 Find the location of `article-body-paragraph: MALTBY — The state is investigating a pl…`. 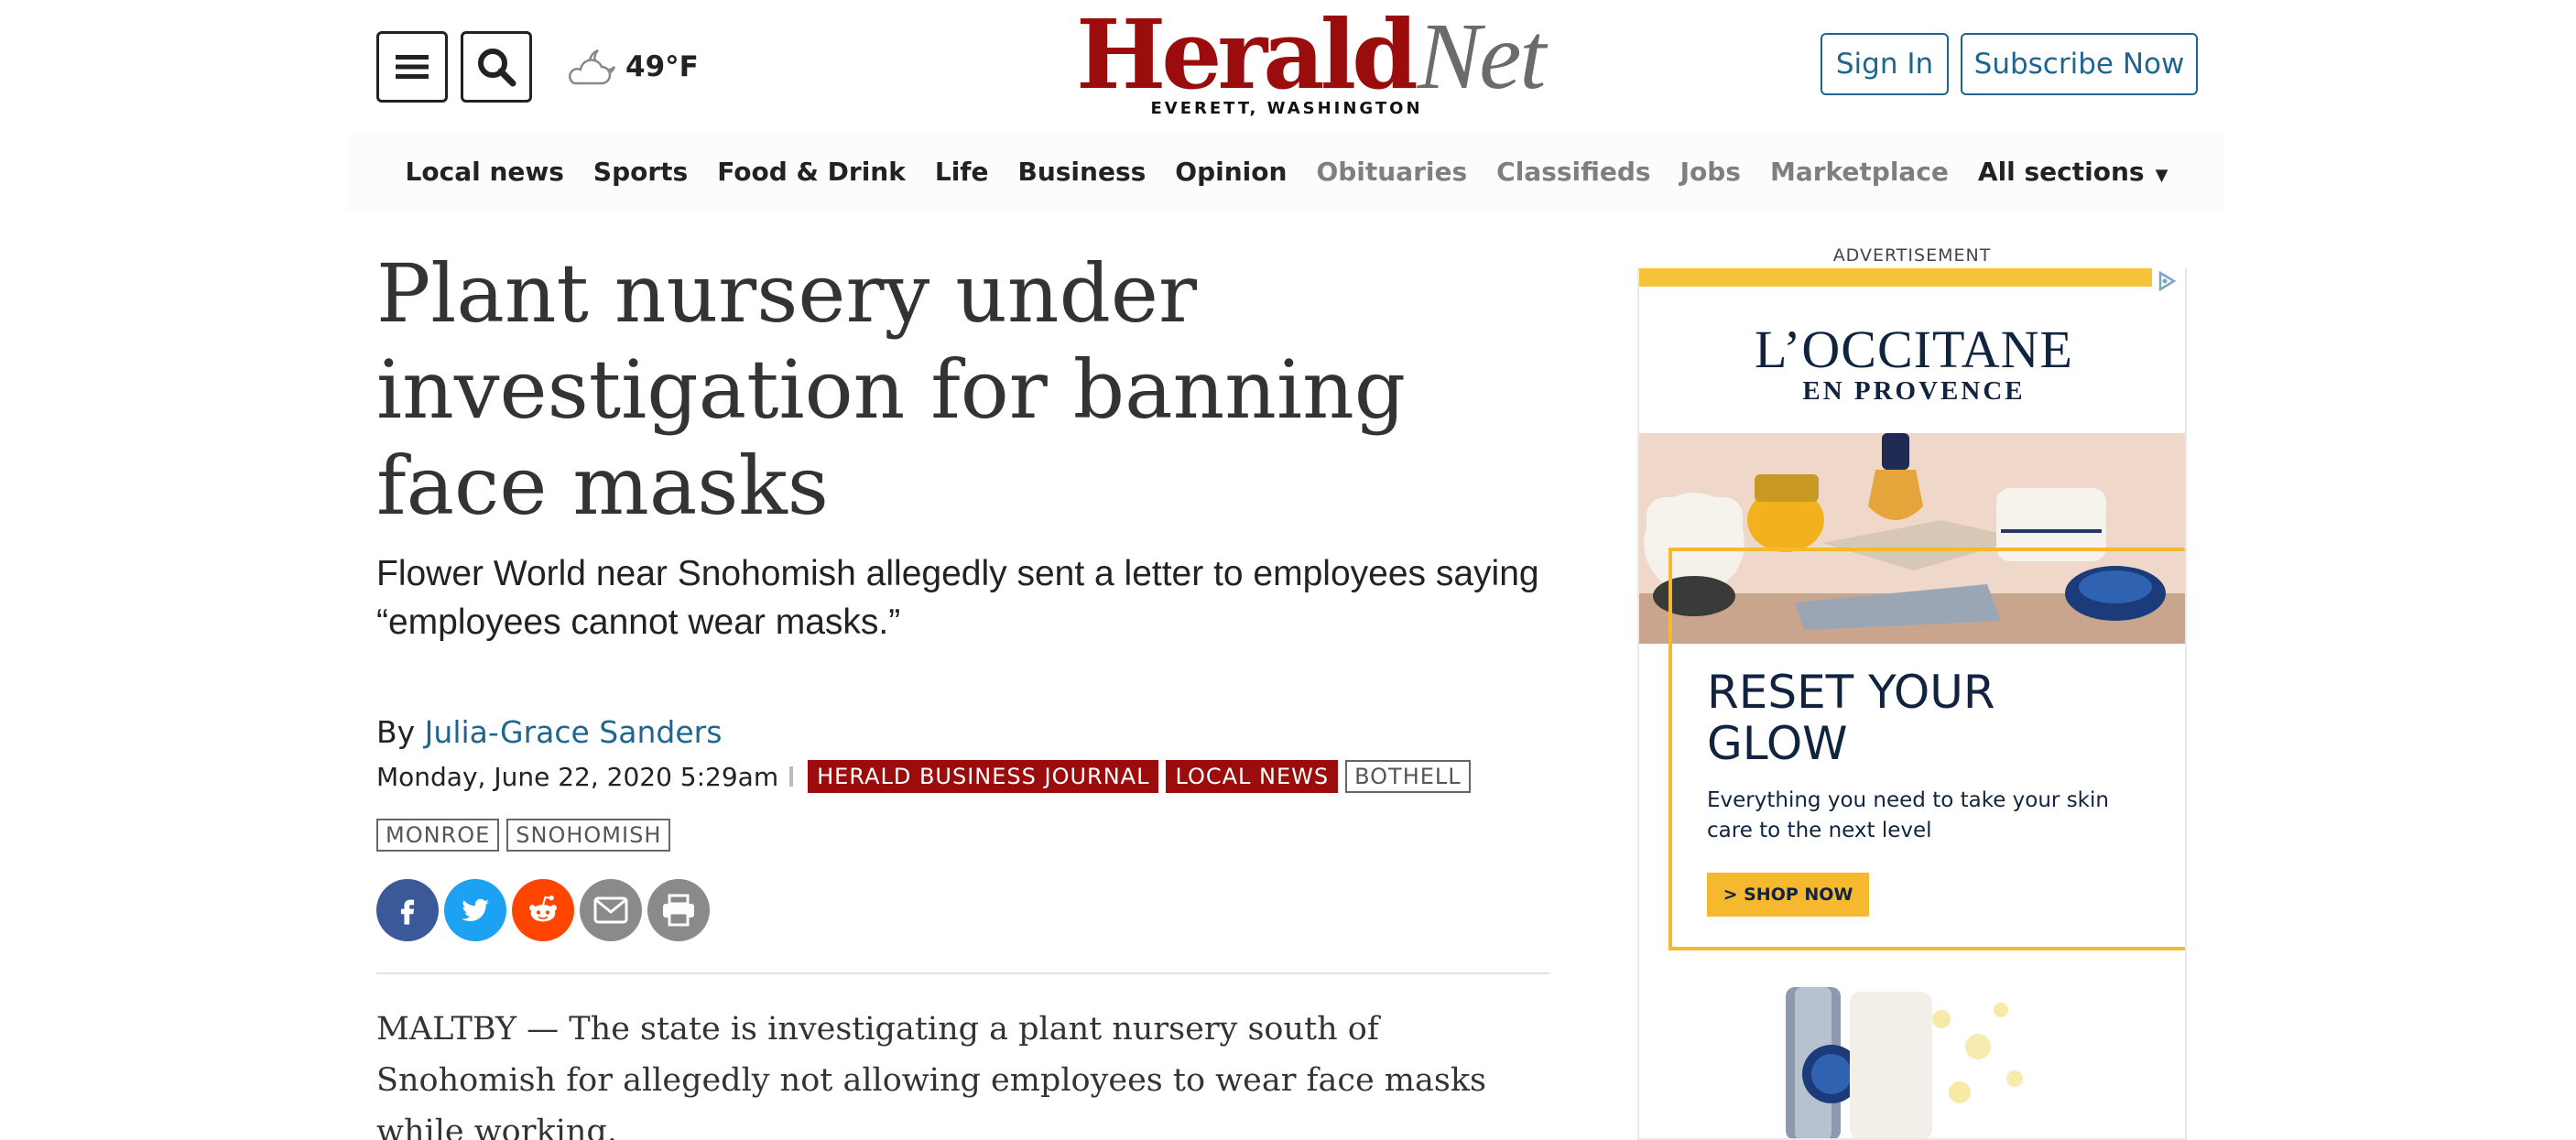

article-body-paragraph: MALTBY — The state is investigating a pl… is located at coordinates (931, 1075).